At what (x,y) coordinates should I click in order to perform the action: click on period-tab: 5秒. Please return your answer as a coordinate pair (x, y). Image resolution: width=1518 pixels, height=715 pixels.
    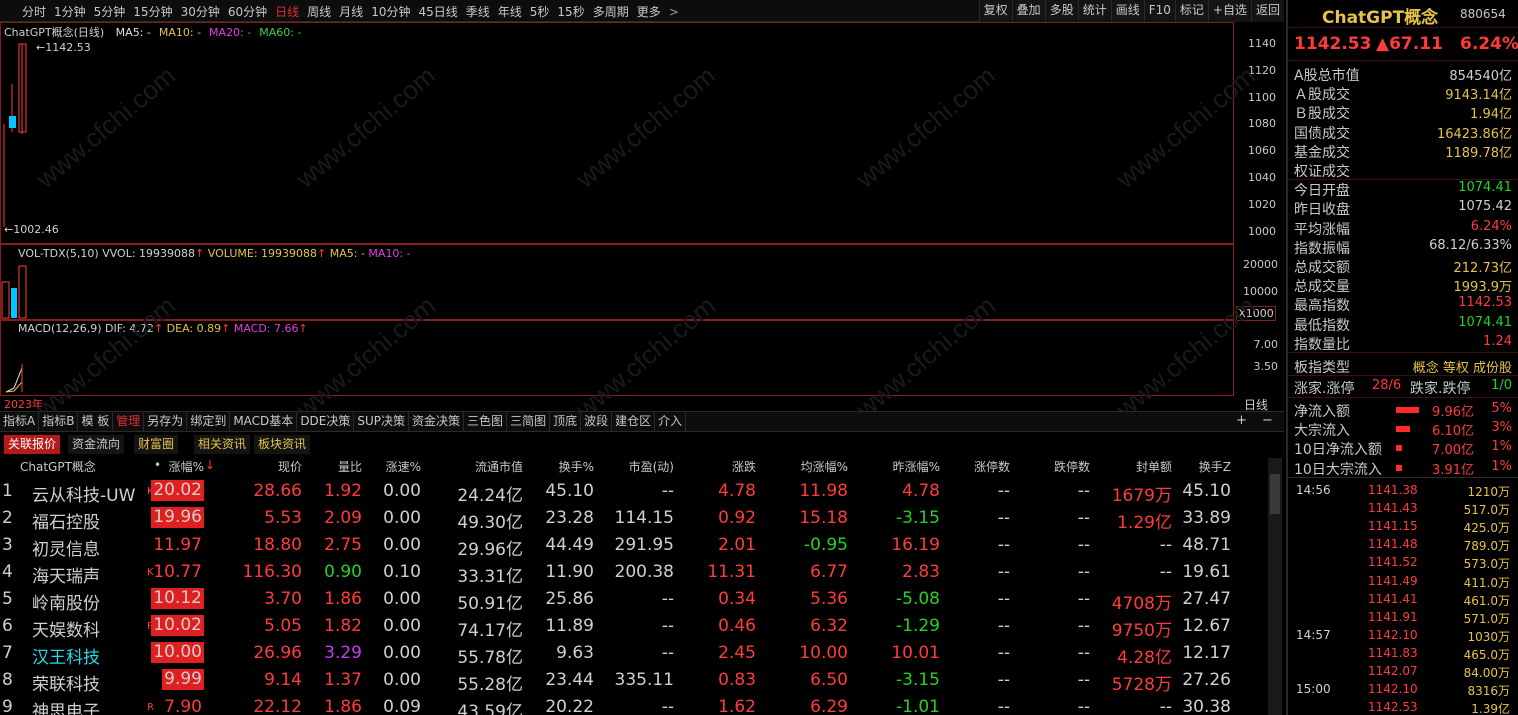
    Looking at the image, I should click on (540, 12).